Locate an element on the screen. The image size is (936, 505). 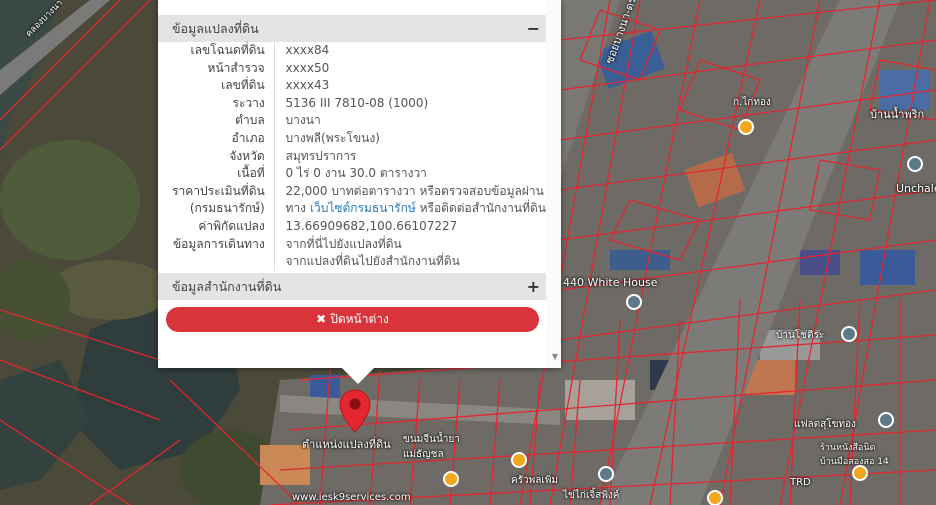
map-label-krua: ครัวพลเพิ่ม is located at coordinates (534, 480).